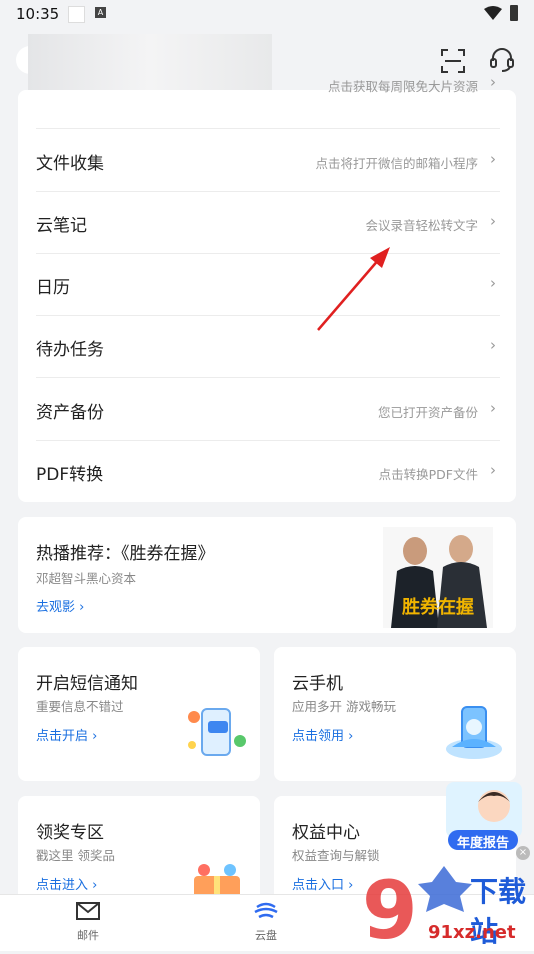 This screenshot has height=954, width=534. Describe the element at coordinates (472, 932) in the screenshot. I see `watermark-url: 91xz.net` at that location.